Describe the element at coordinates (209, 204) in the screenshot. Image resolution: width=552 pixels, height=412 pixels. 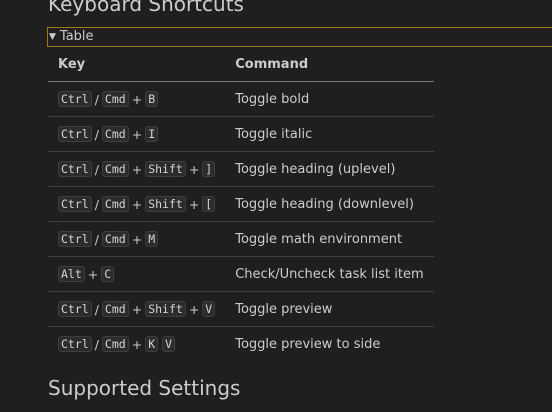
I see `keycap: [` at that location.